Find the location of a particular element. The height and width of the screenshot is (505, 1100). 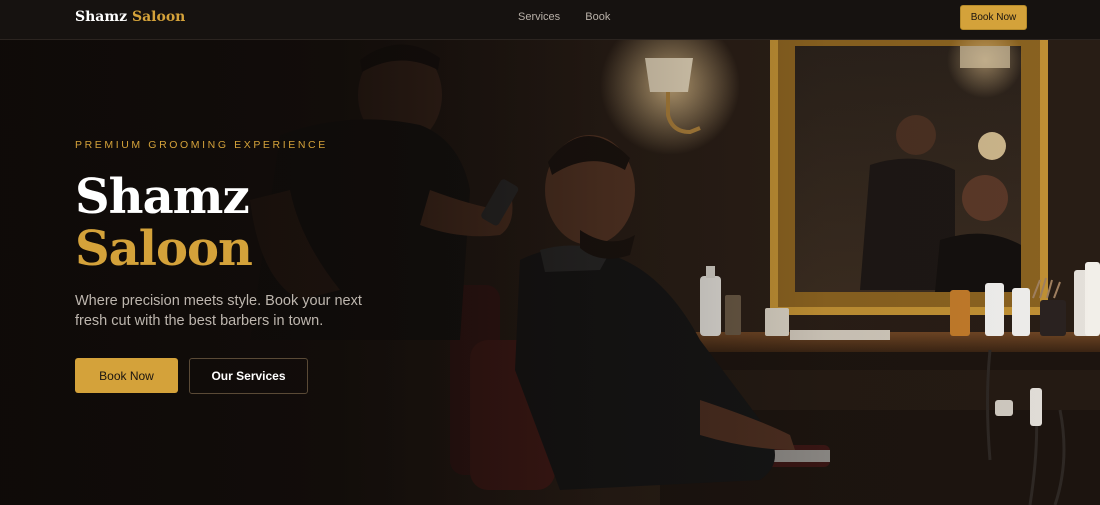

hero-title: Shamz Saloon is located at coordinates (235, 223).